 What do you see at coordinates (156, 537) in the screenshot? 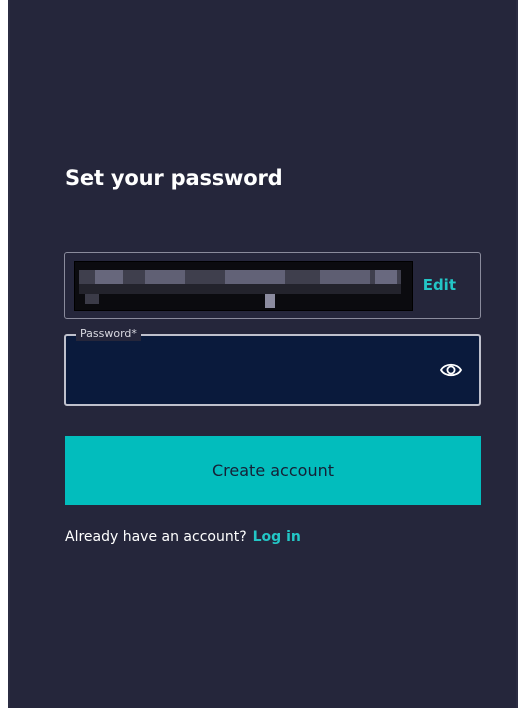
I see `login-prompt-text: Already have an account?` at bounding box center [156, 537].